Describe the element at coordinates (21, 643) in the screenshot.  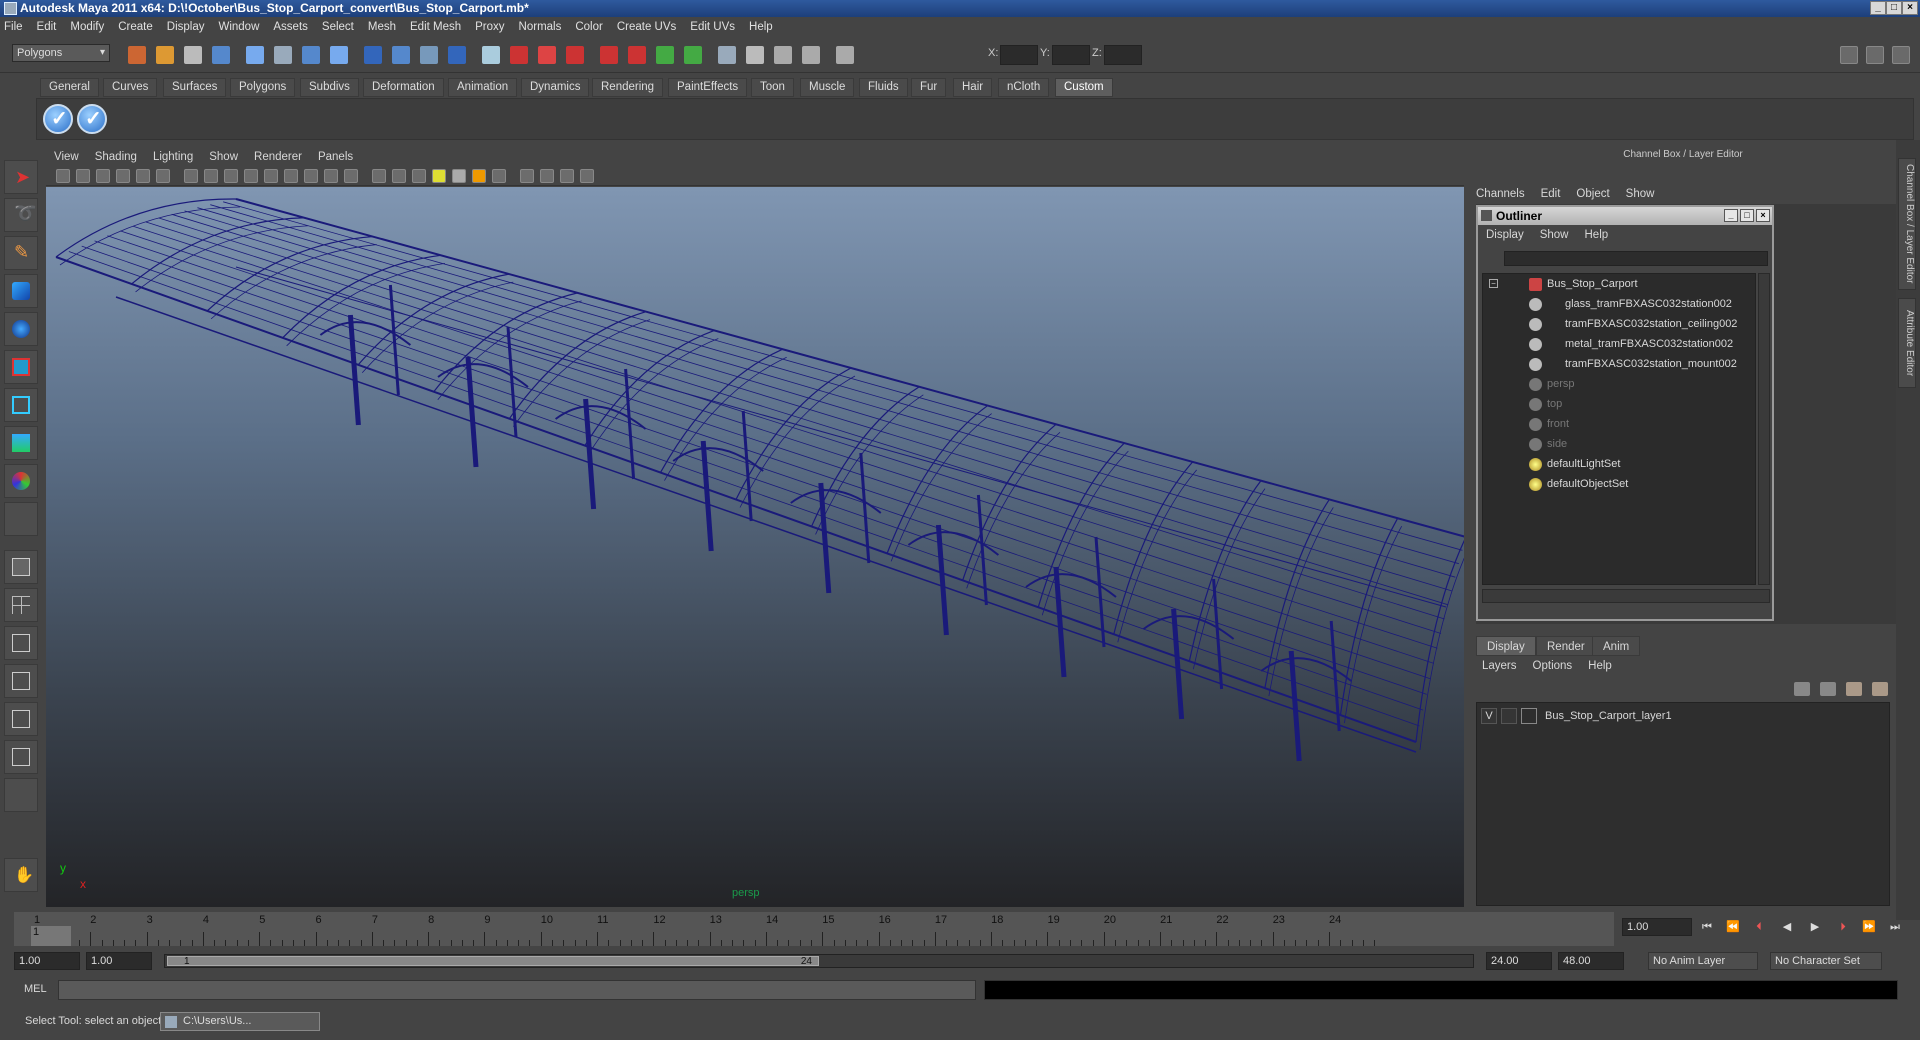
I see `persp-outliner-layout` at that location.